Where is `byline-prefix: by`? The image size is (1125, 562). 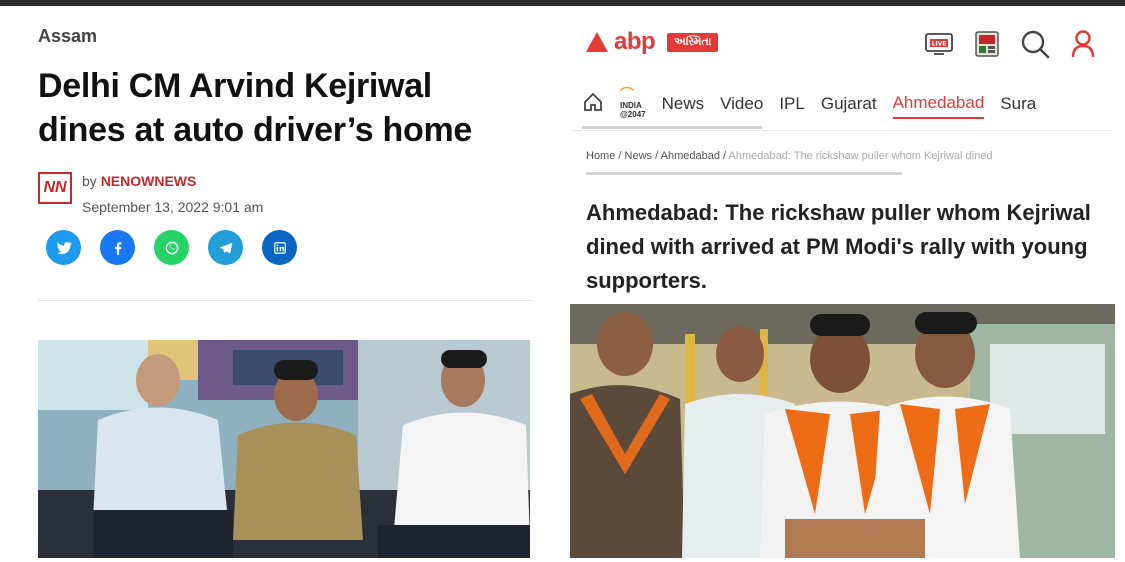 byline-prefix: by is located at coordinates (89, 181).